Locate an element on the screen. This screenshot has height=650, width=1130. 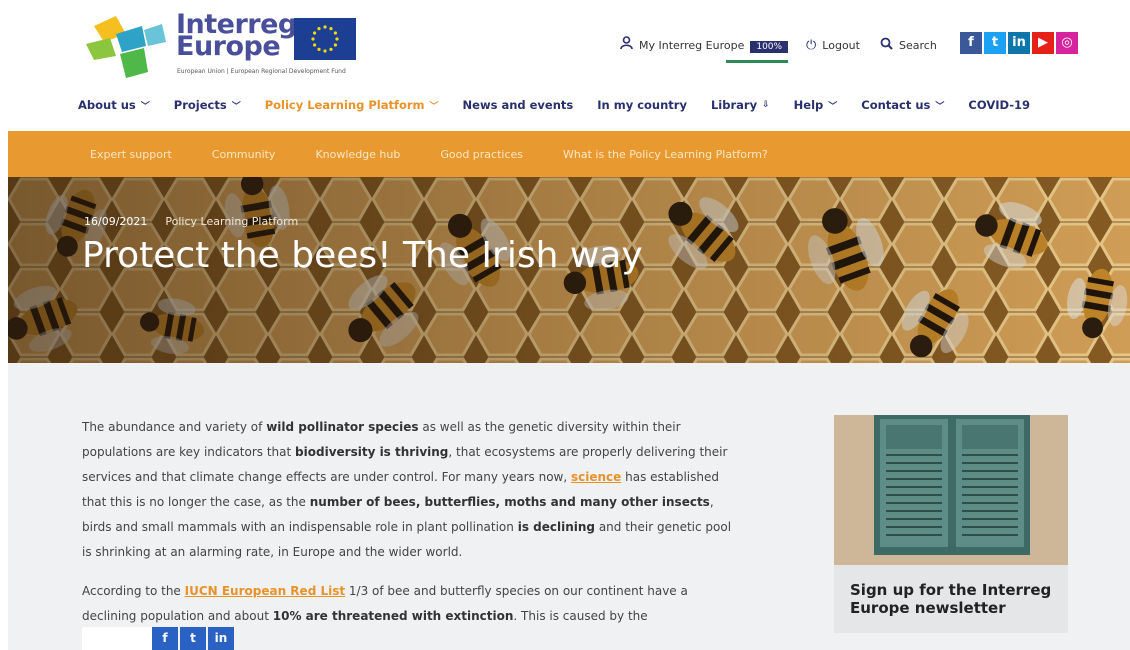
subnav-knowledge-hub: Knowledge hub is located at coordinates (357, 154).